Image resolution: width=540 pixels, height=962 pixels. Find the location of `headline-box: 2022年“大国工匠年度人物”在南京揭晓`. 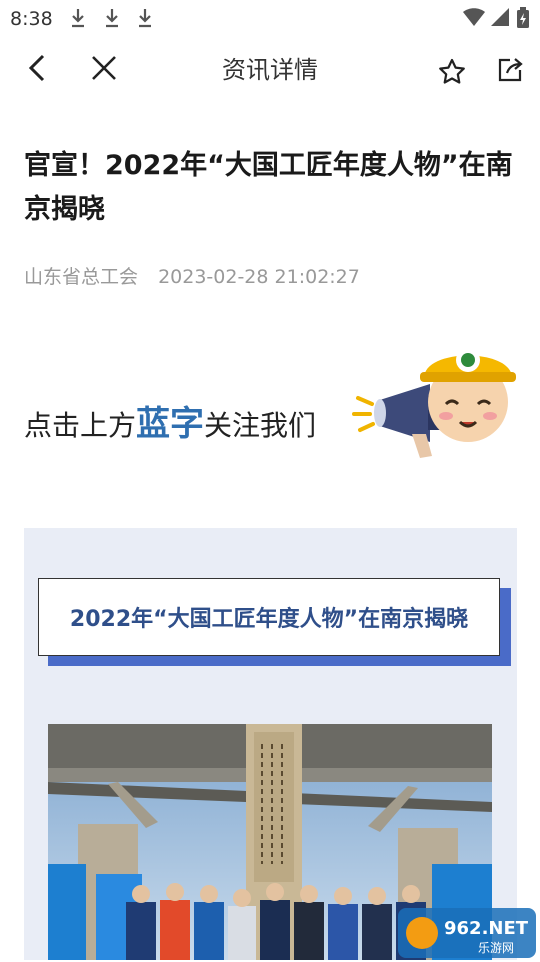

headline-box: 2022年“大国工匠年度人物”在南京揭晓 is located at coordinates (269, 617).